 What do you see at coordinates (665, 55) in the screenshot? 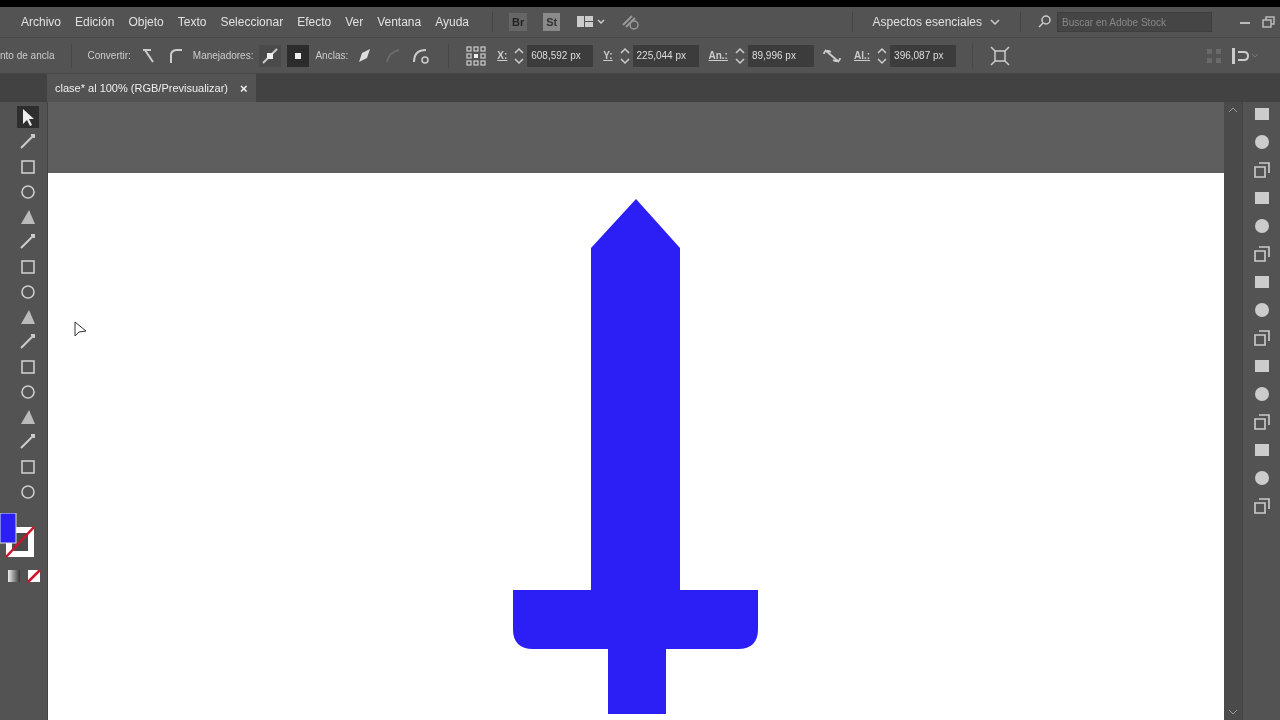
I see `number-field: 225,044 px` at bounding box center [665, 55].